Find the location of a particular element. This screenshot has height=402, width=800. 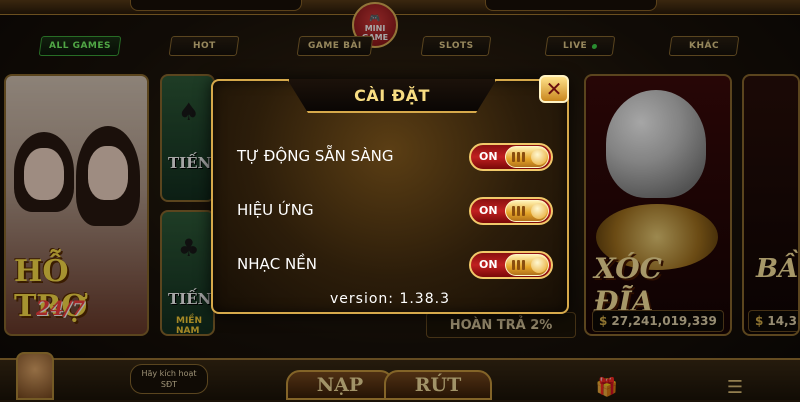

version-label: version: 1.38.3 is located at coordinates (390, 299).